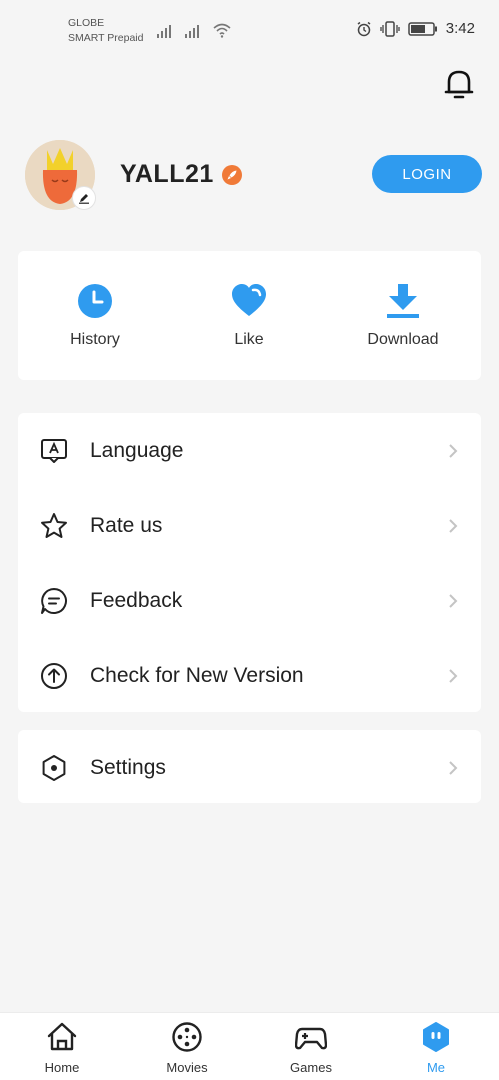  I want to click on menu-item-rate-us: Rate us, so click(249, 525).